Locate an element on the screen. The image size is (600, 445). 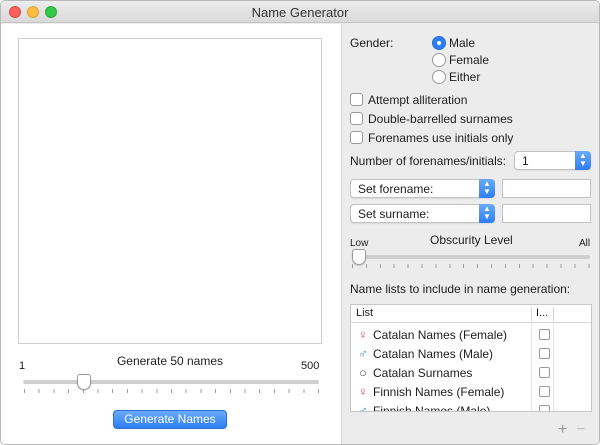
forenames-count-value: 1 is located at coordinates (525, 161).